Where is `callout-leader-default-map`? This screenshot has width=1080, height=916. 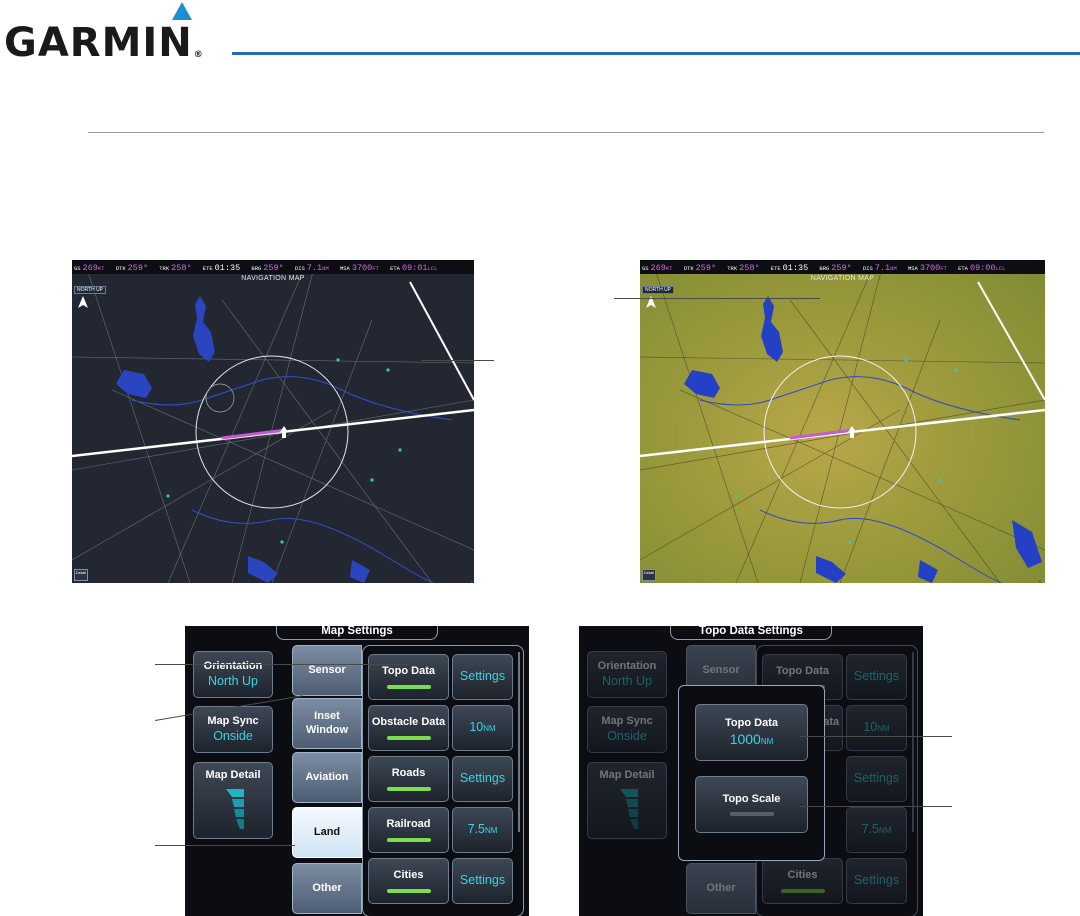
callout-leader-default-map is located at coordinates (457, 360).